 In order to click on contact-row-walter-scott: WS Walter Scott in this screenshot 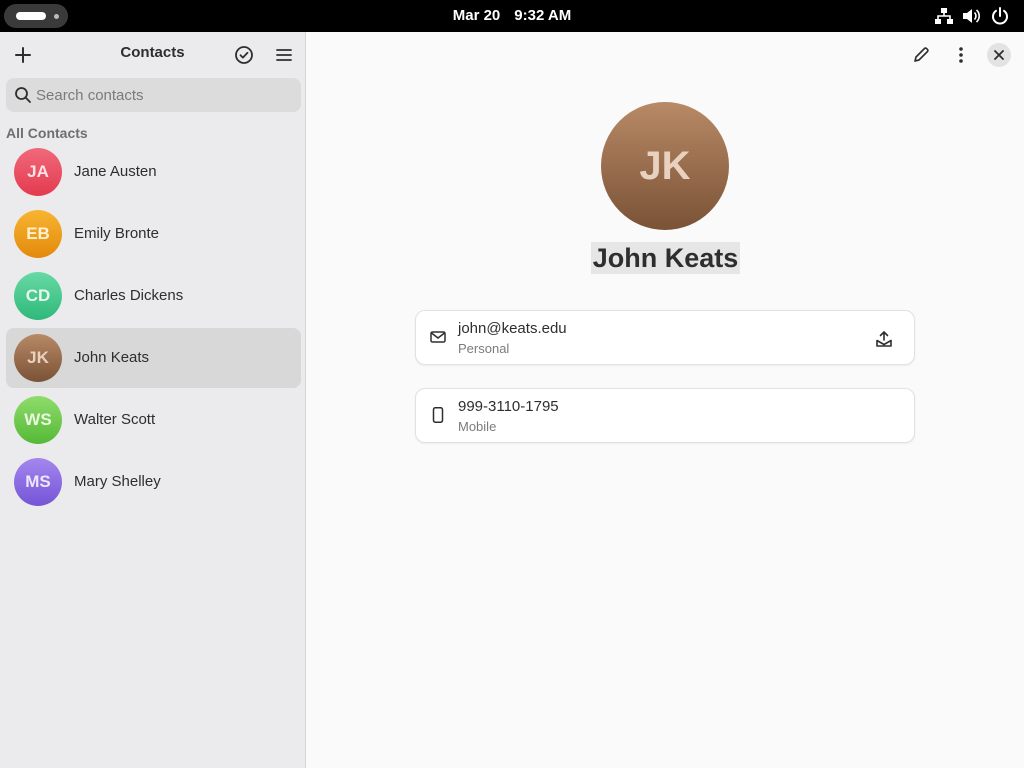, I will do `click(153, 420)`.